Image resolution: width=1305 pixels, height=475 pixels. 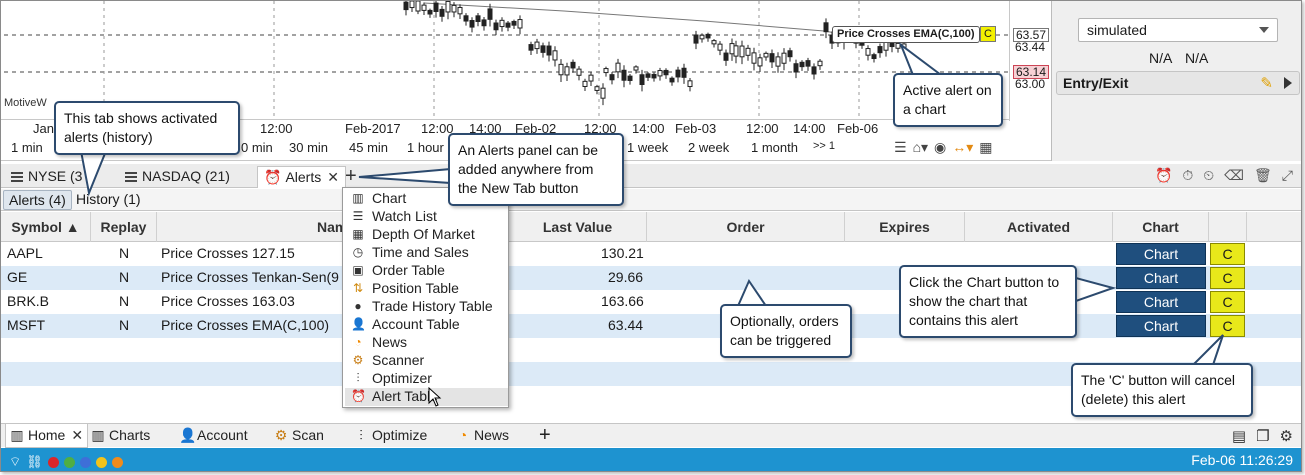 What do you see at coordinates (308, 435) in the screenshot?
I see `nav-label: Scan` at bounding box center [308, 435].